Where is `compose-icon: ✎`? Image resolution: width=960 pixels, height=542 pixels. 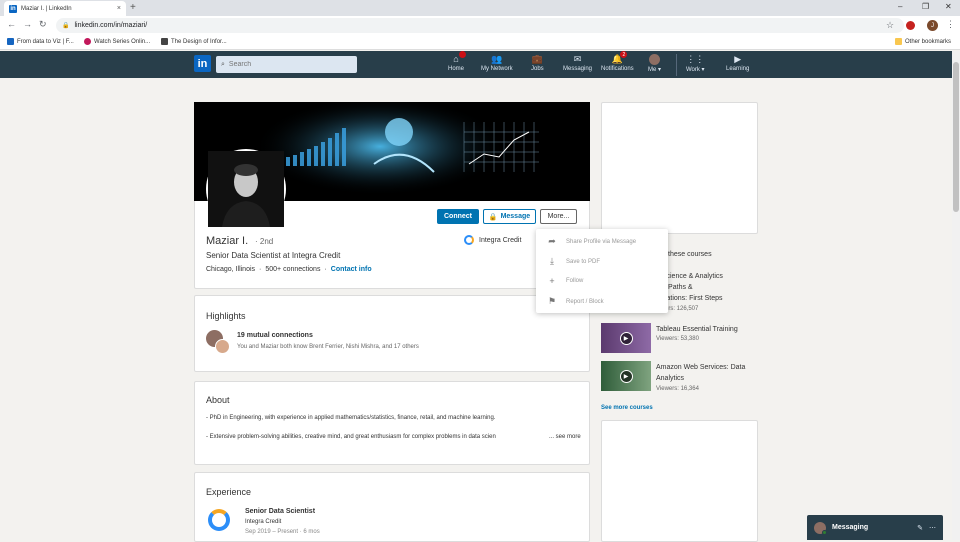
compose-icon: ✎ is located at coordinates (920, 528).